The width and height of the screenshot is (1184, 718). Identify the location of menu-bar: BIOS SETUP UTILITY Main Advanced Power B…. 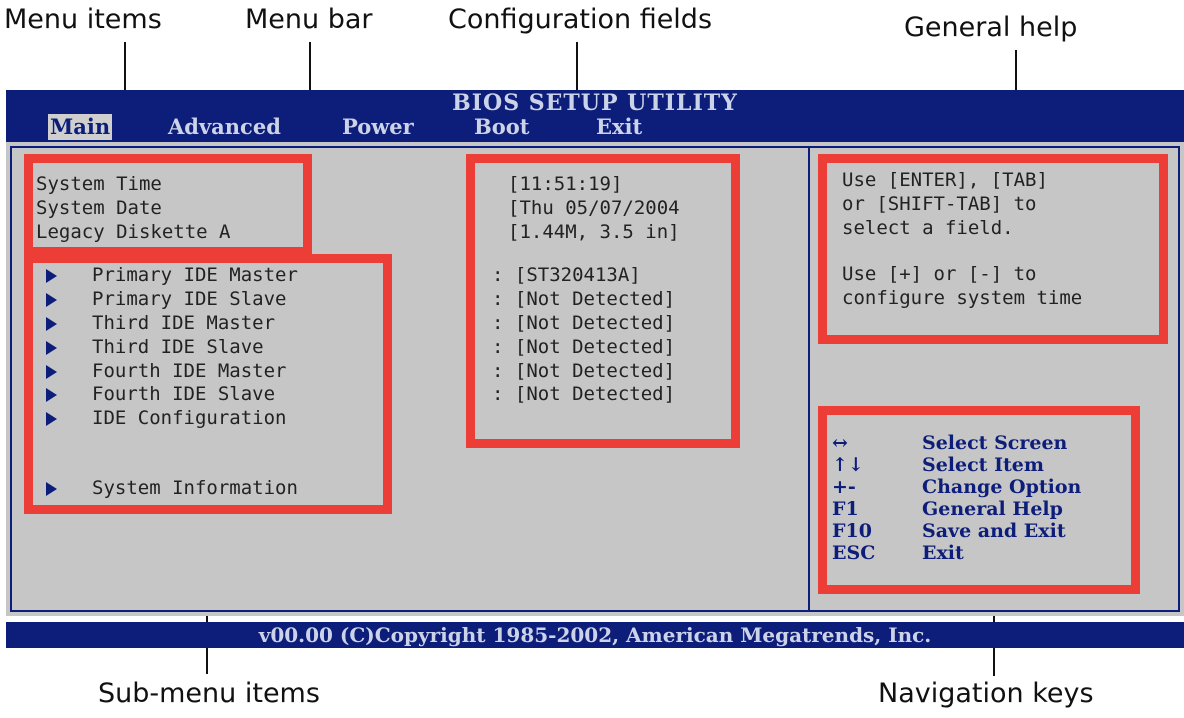
(595, 116).